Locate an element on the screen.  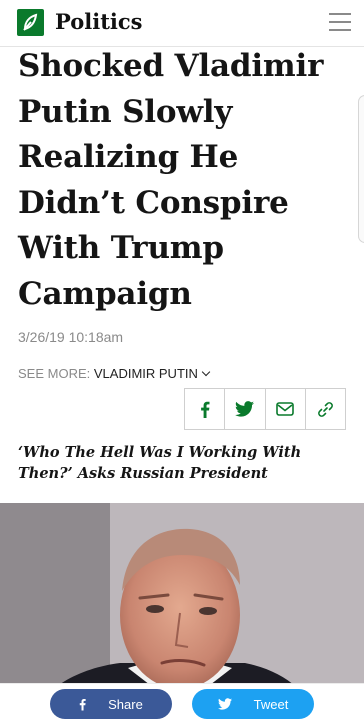
article-date: 3/26/19 10:18am is located at coordinates (71, 337).